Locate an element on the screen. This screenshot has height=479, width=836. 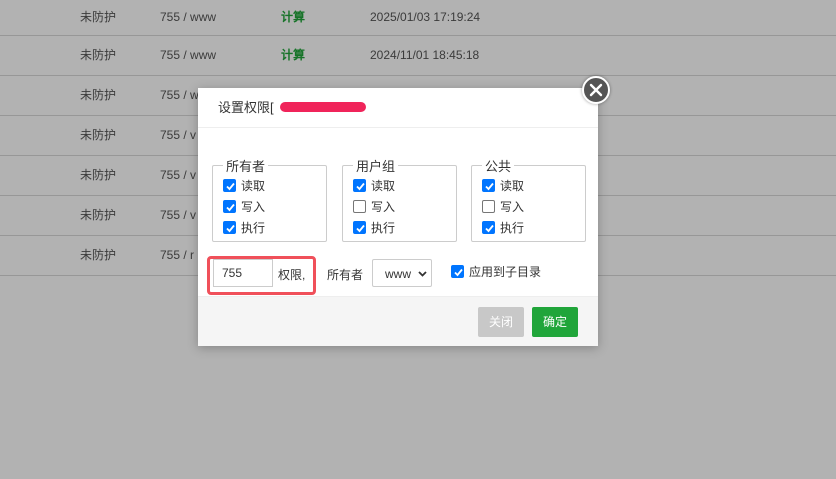
group-write-option: 写入 is located at coordinates (404, 206).